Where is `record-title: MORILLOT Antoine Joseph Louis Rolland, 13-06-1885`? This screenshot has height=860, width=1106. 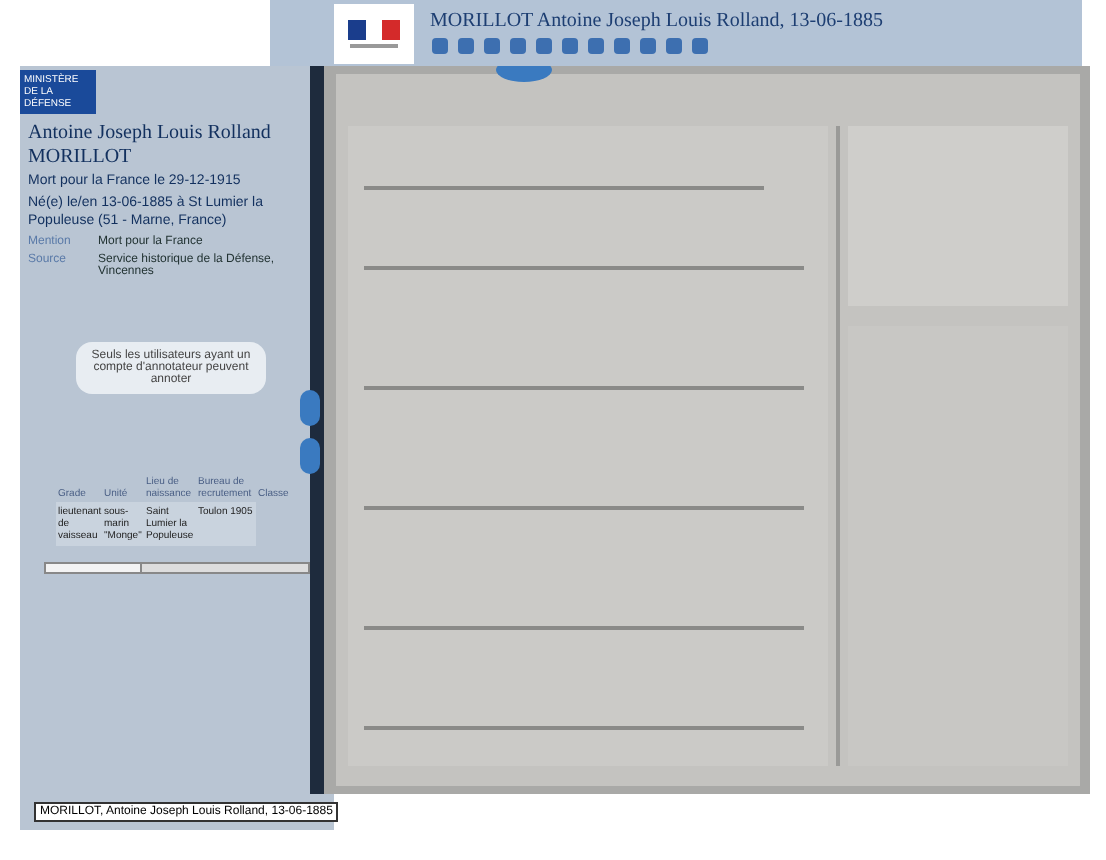
record-title: MORILLOT Antoine Joseph Louis Rolland, 13-06-1885 is located at coordinates (656, 21).